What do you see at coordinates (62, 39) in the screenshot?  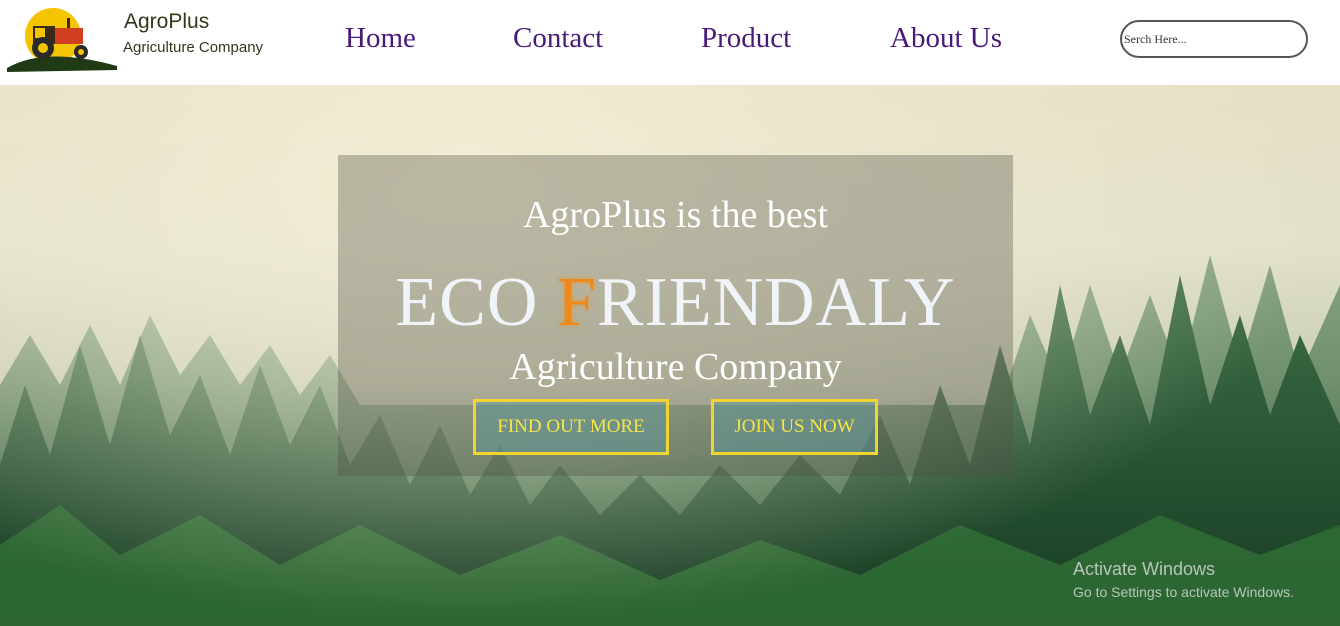 I see `tractor-logo-icon` at bounding box center [62, 39].